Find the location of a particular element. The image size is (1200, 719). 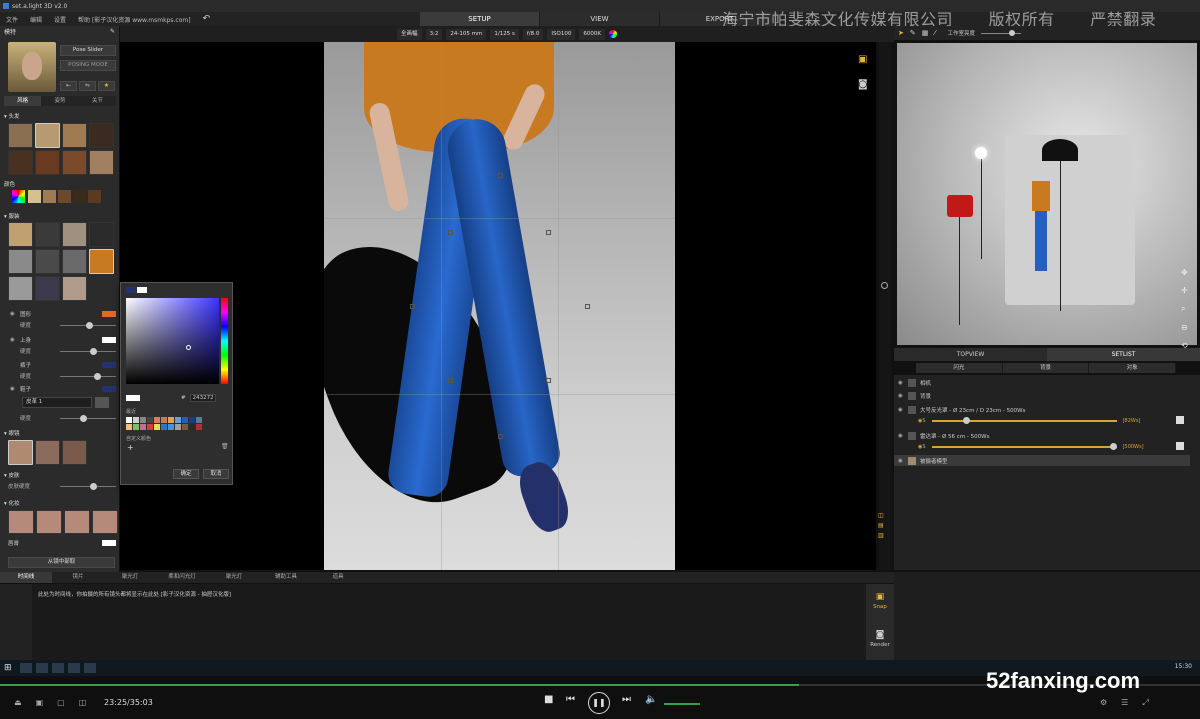

zoom-icon: ◫ is located at coordinates (881, 515).